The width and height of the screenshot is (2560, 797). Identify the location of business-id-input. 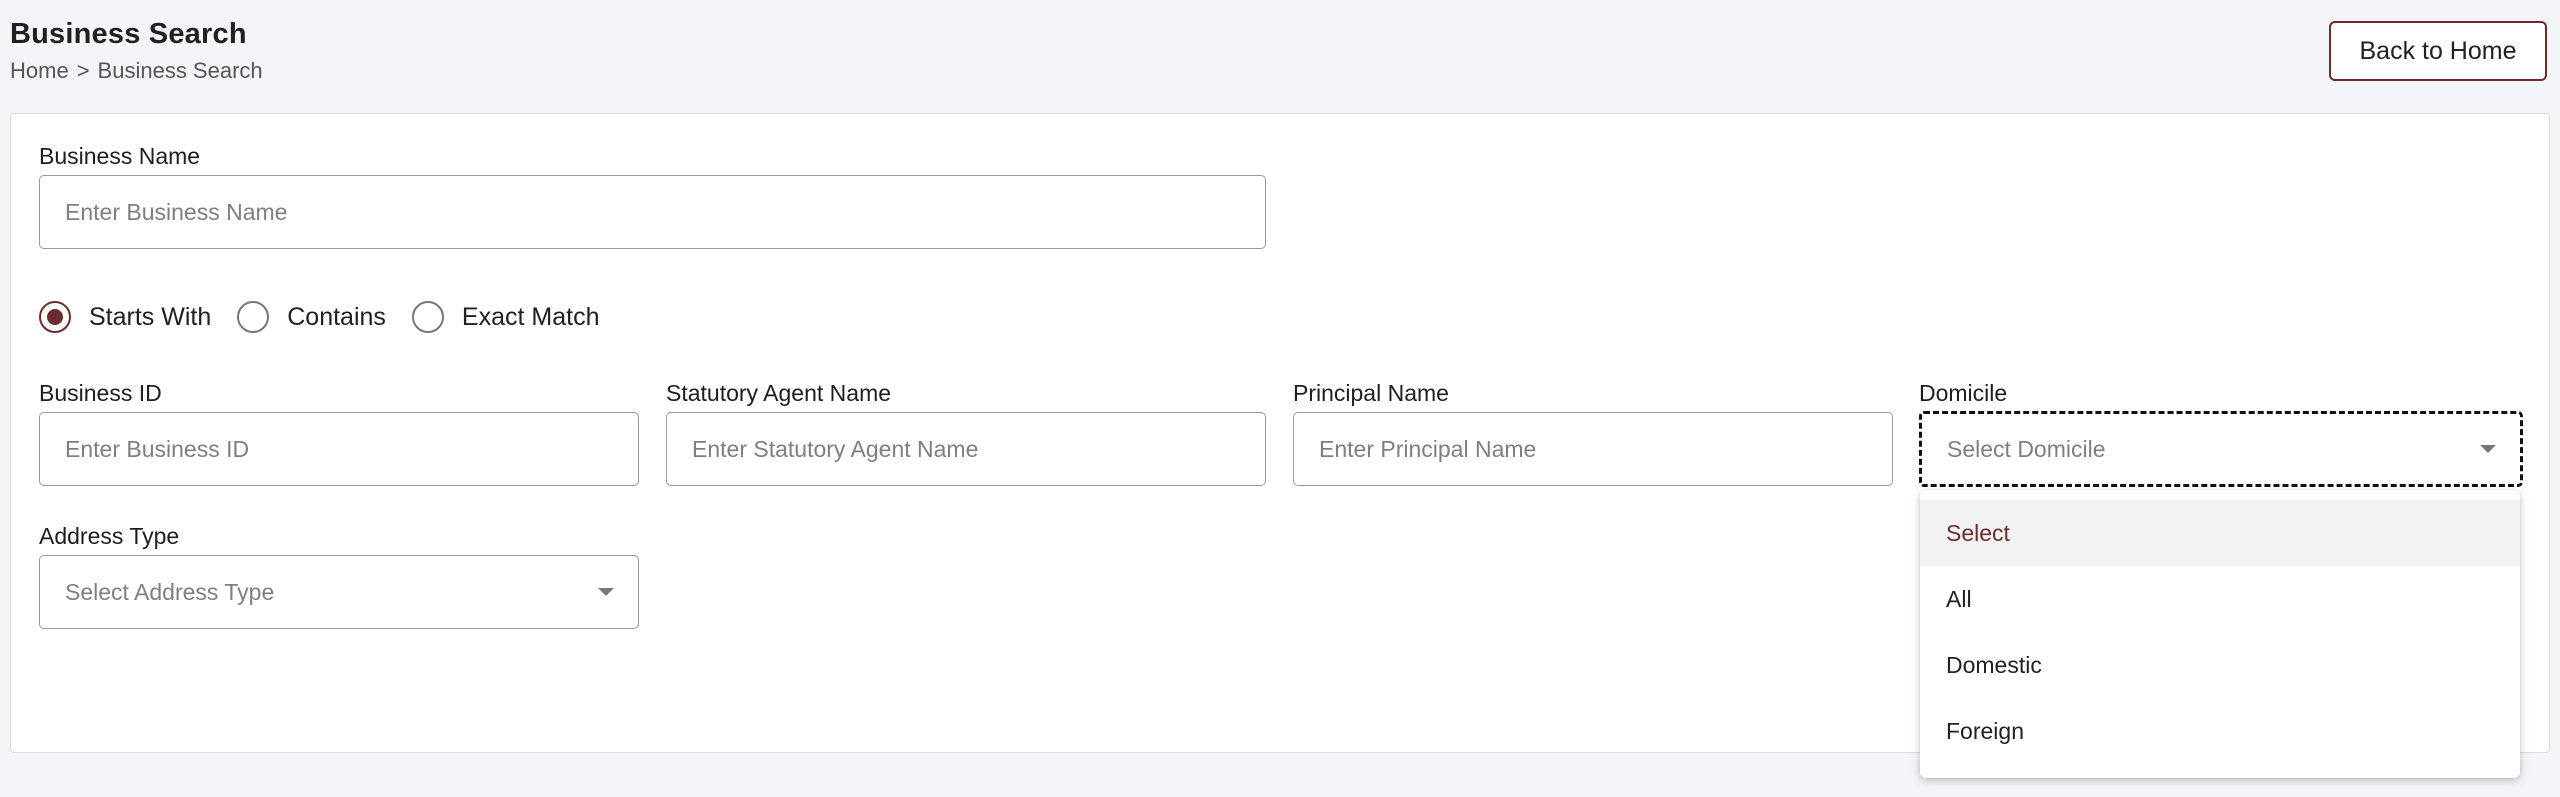
(339, 449).